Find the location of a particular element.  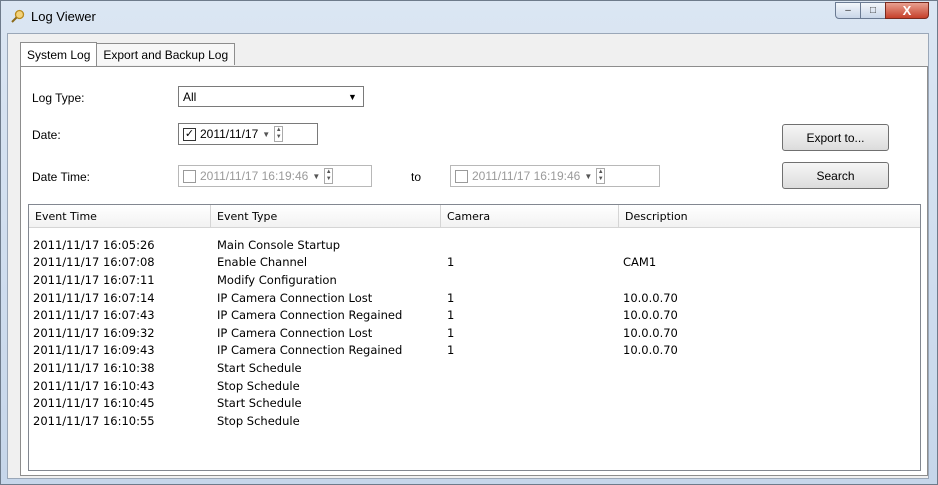

magnifier-icon is located at coordinates (18, 16).